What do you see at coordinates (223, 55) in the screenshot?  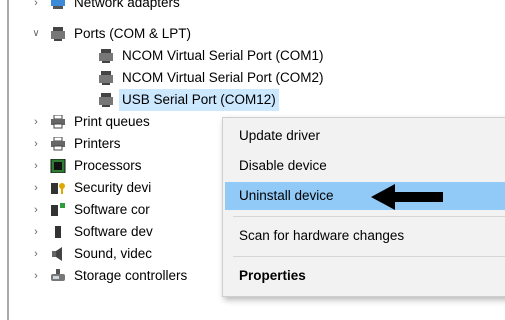 I see `tree-item-label: NCOM Virtual Serial Port (COM1)` at bounding box center [223, 55].